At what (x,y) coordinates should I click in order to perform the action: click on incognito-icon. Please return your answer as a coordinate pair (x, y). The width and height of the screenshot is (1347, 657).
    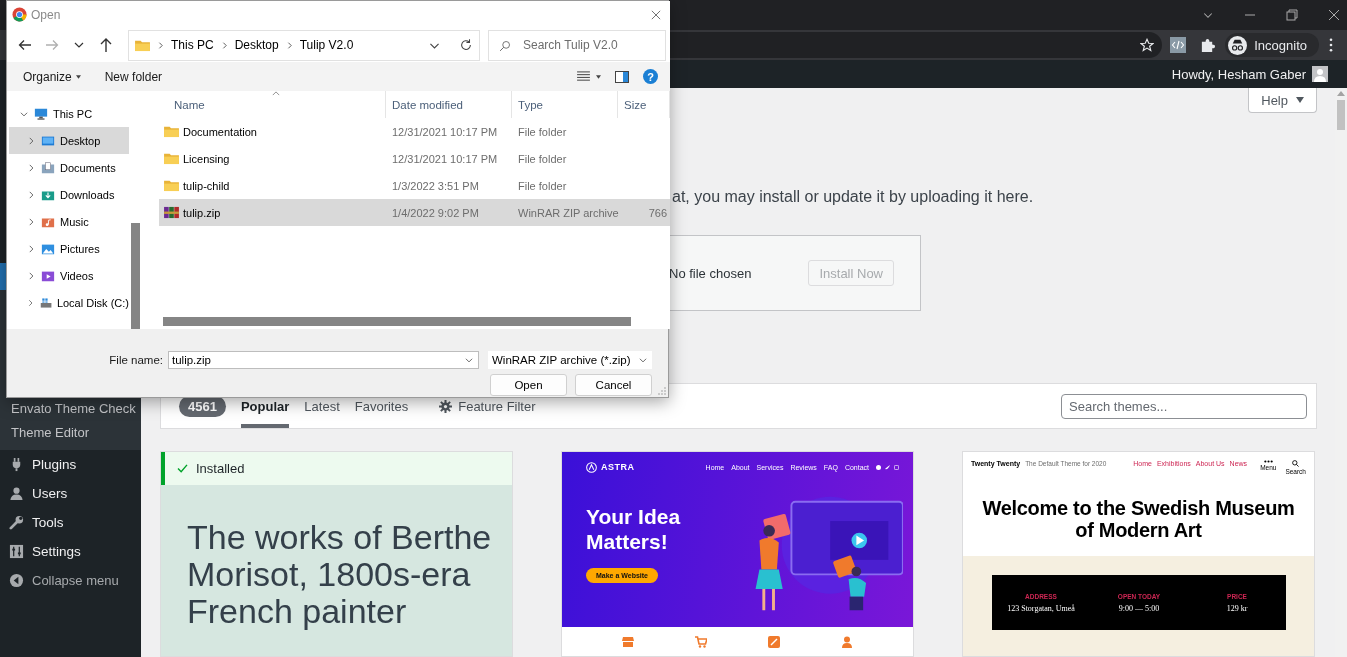
    Looking at the image, I should click on (1238, 45).